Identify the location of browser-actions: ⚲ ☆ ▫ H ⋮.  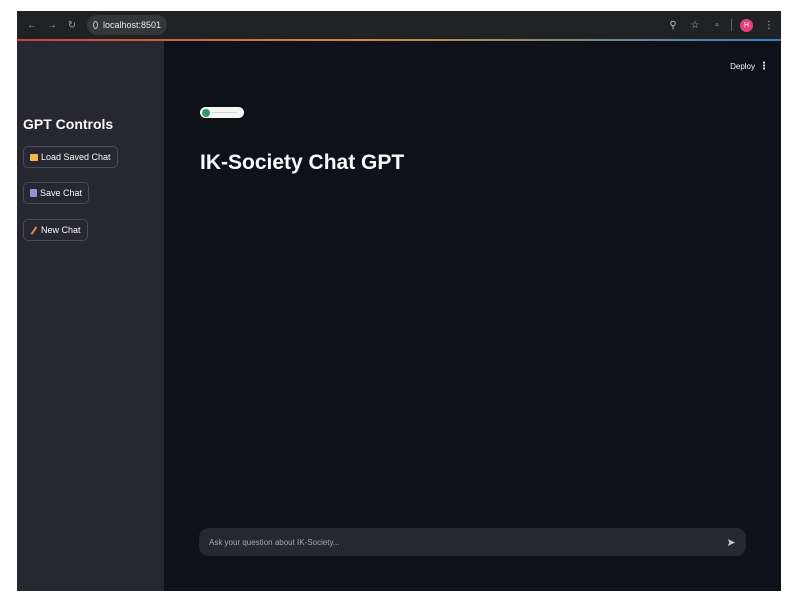
(716, 25).